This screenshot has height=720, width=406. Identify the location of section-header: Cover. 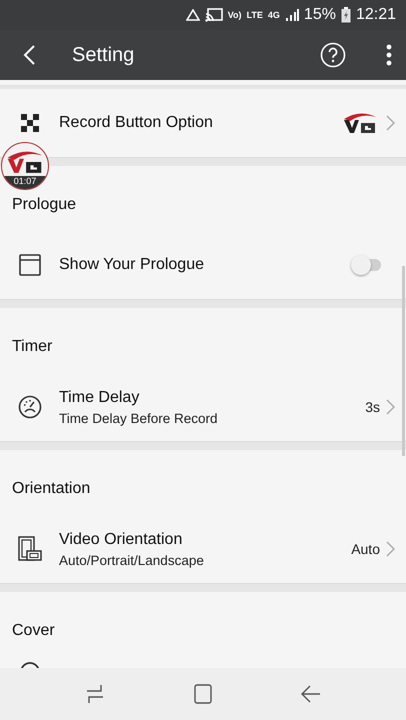
(33, 631).